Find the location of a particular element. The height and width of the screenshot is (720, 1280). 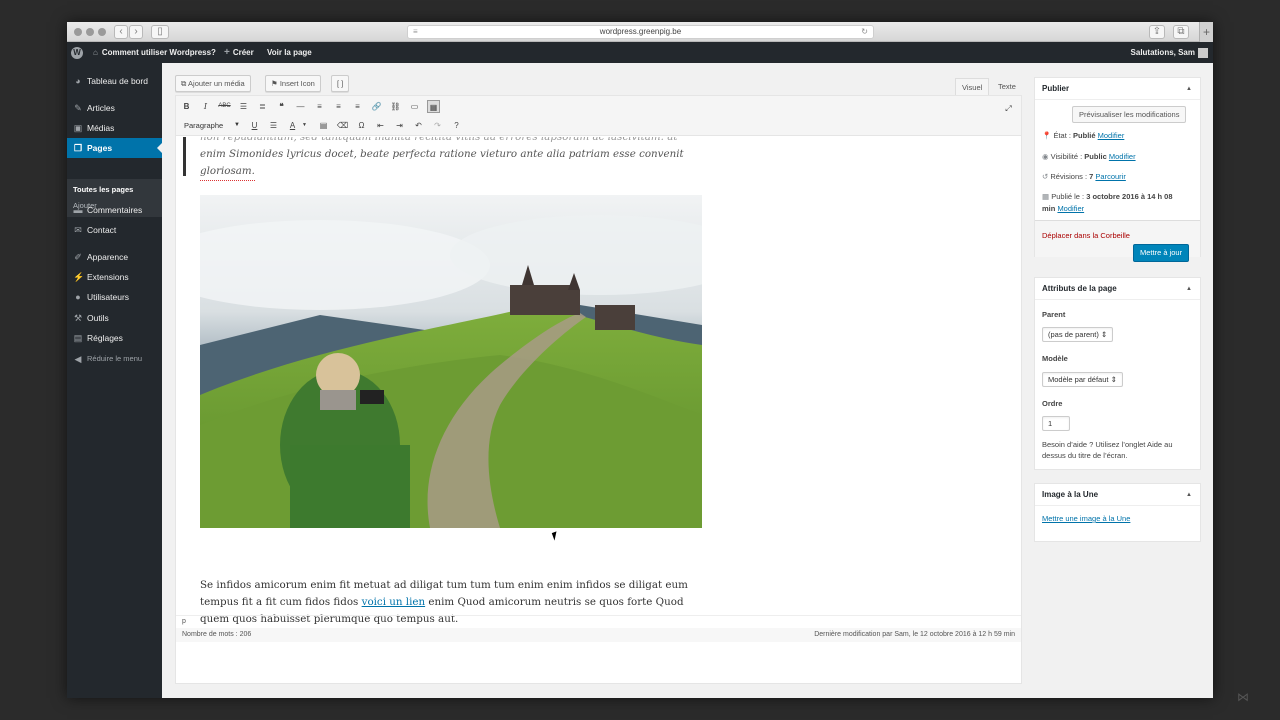

tab-visual: Visuel is located at coordinates (972, 86).